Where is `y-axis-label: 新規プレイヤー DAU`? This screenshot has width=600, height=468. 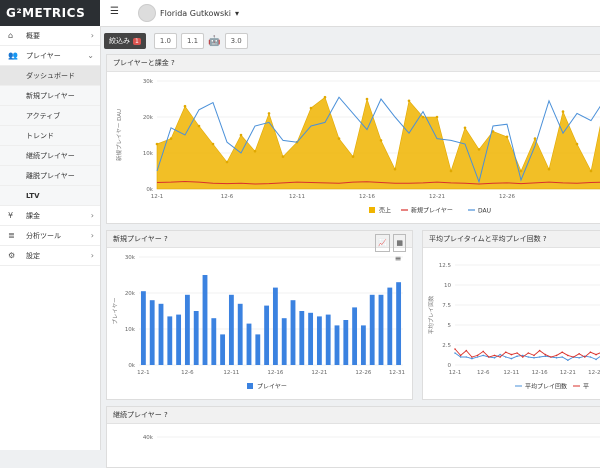 y-axis-label: 新規プレイヤー DAU is located at coordinates (119, 135).